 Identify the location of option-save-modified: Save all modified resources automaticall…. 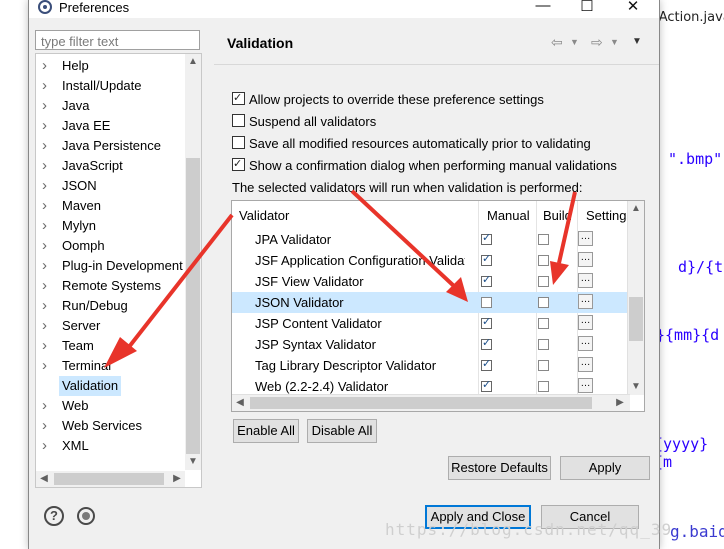
(411, 144).